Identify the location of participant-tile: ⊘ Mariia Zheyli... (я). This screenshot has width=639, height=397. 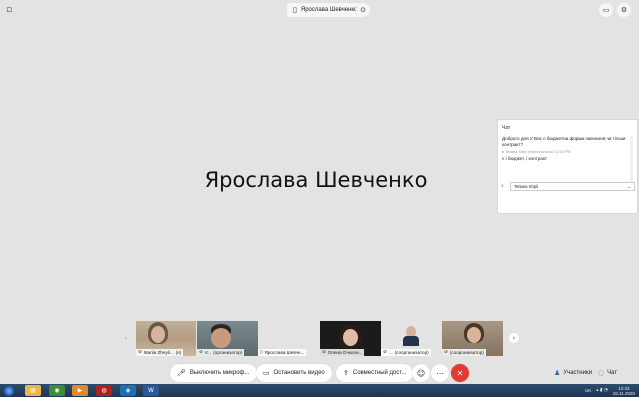
(166, 338).